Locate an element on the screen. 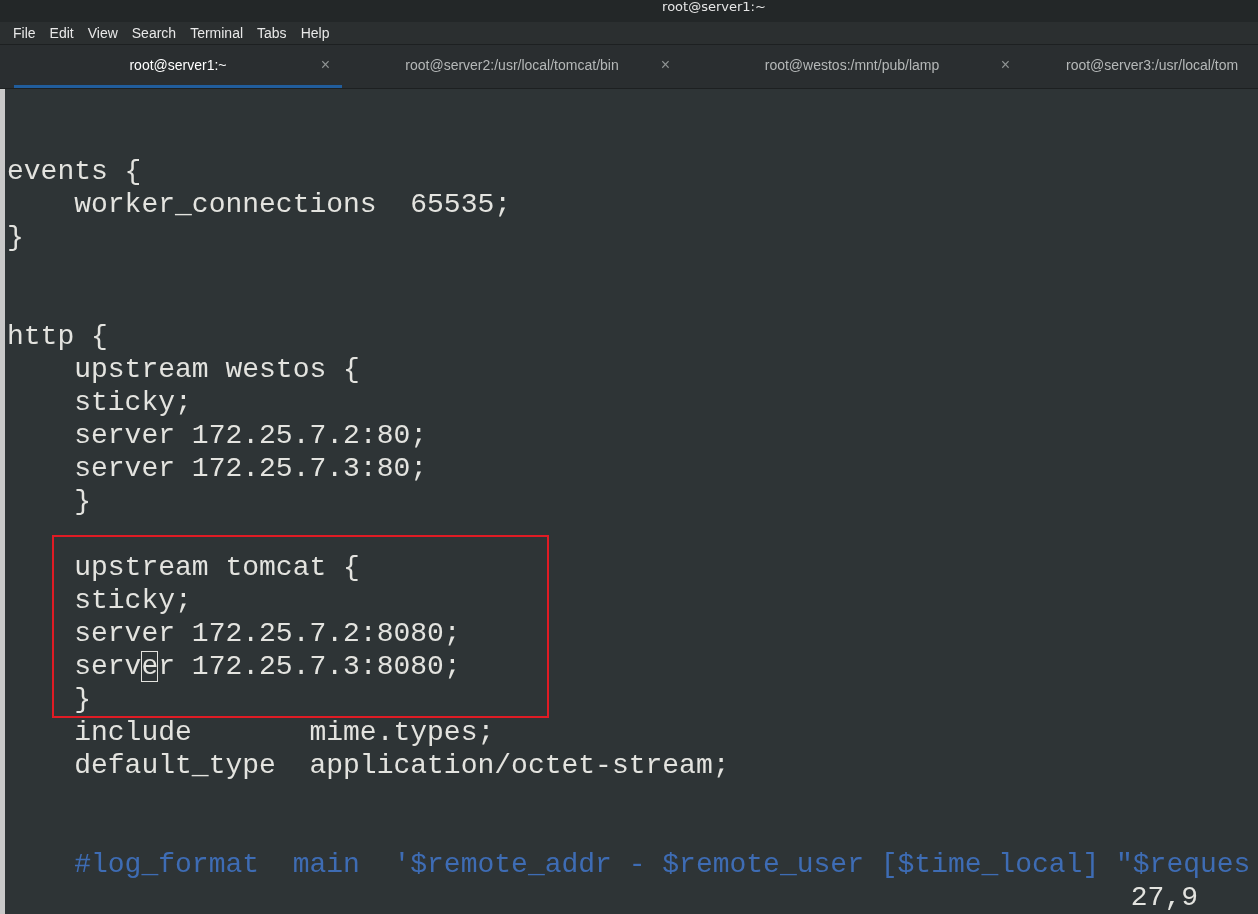 The height and width of the screenshot is (914, 1258). code-line: default_type application/octet-stream; is located at coordinates (401, 765).